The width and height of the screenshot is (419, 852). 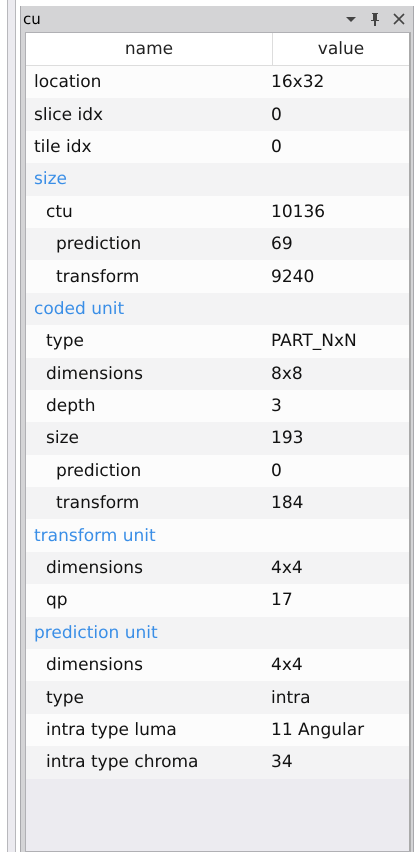 I want to click on property-name: ctu, so click(x=59, y=212).